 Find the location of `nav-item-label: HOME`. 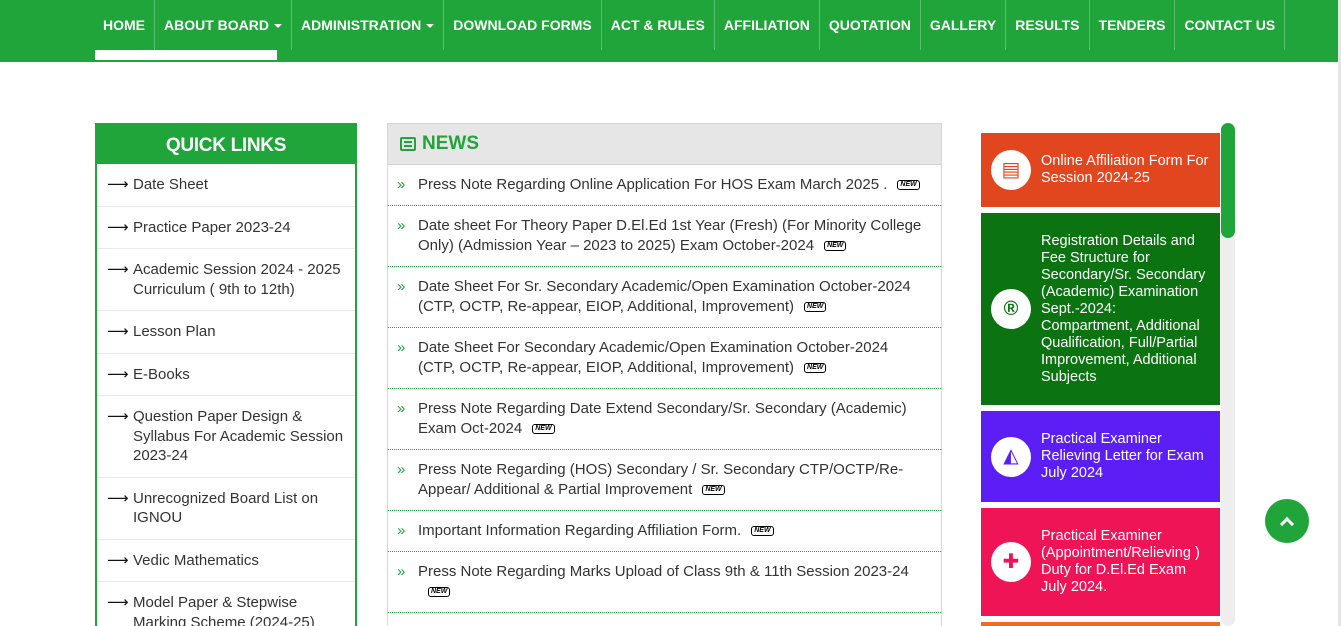

nav-item-label: HOME is located at coordinates (124, 25).